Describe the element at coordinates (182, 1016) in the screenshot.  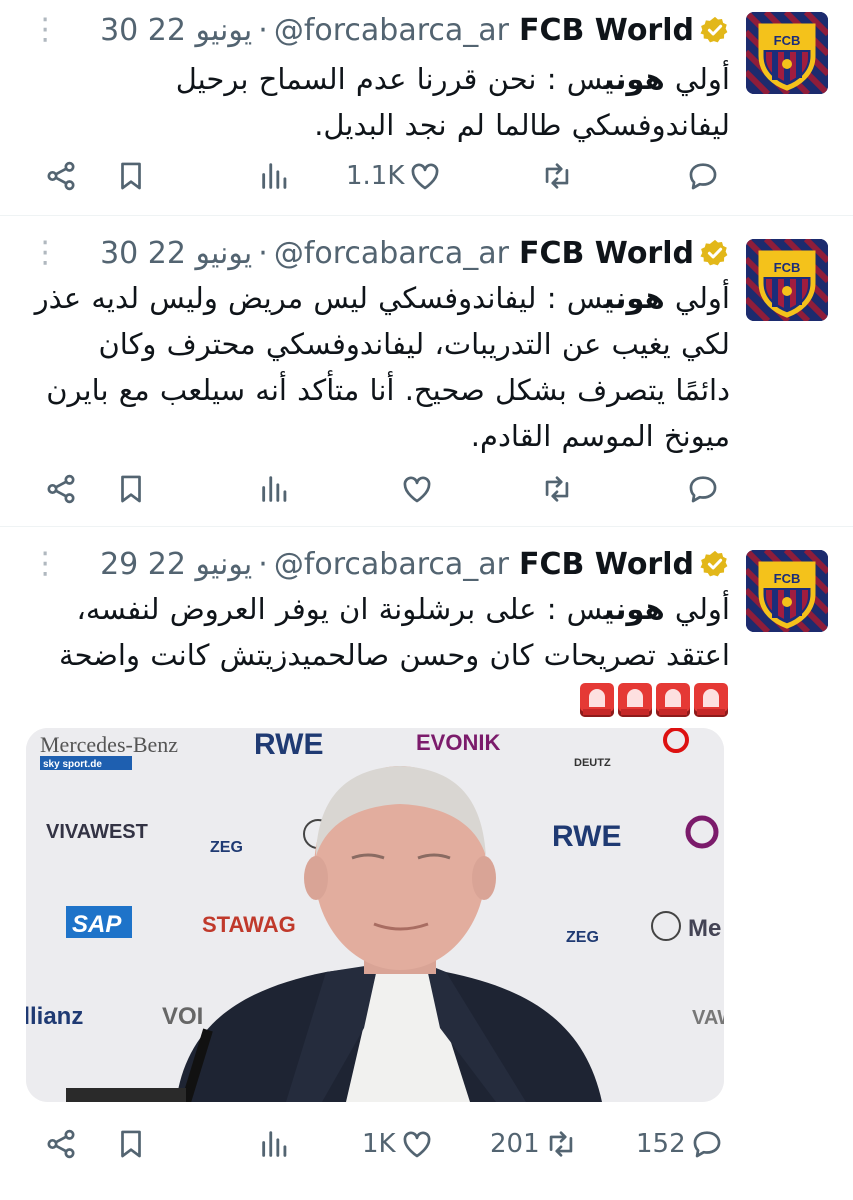
I see `sponsor-label: VOI` at that location.